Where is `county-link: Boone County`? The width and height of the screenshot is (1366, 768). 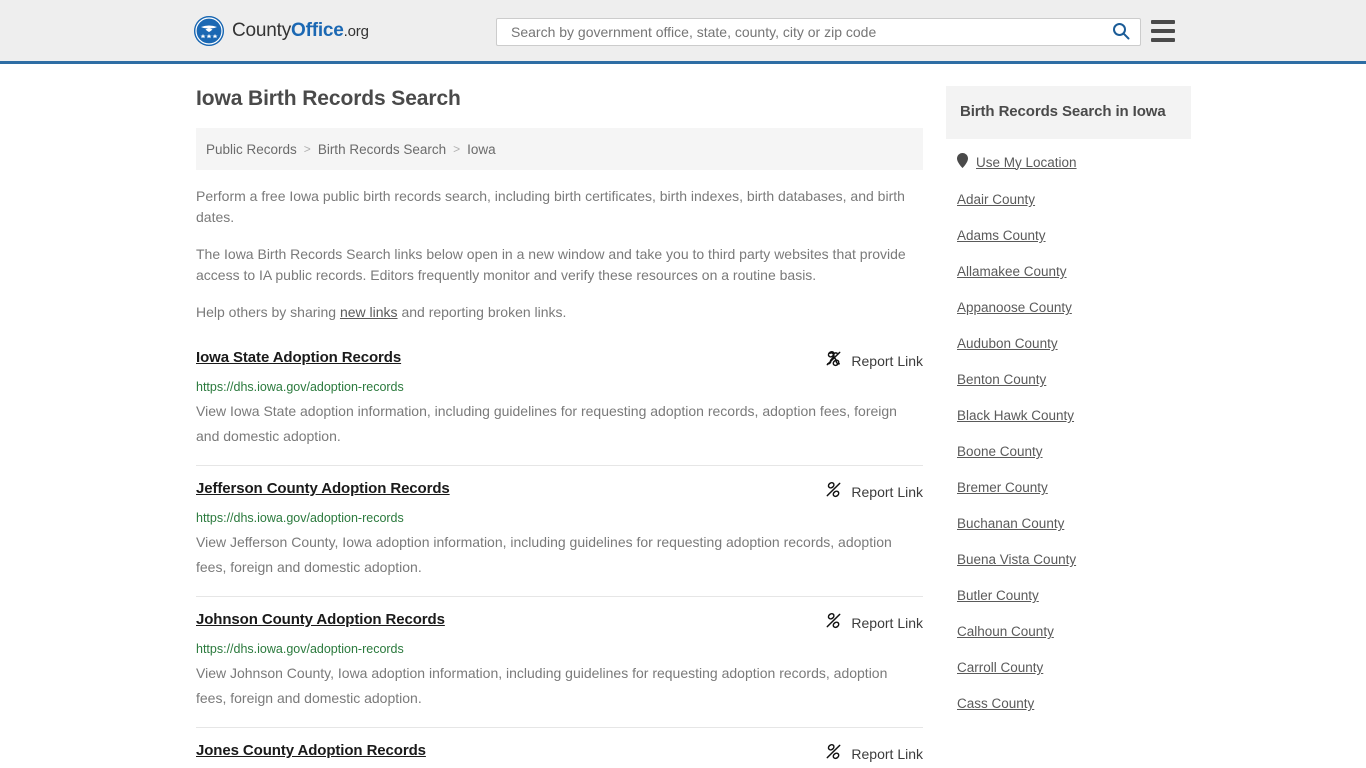 county-link: Boone County is located at coordinates (1000, 451).